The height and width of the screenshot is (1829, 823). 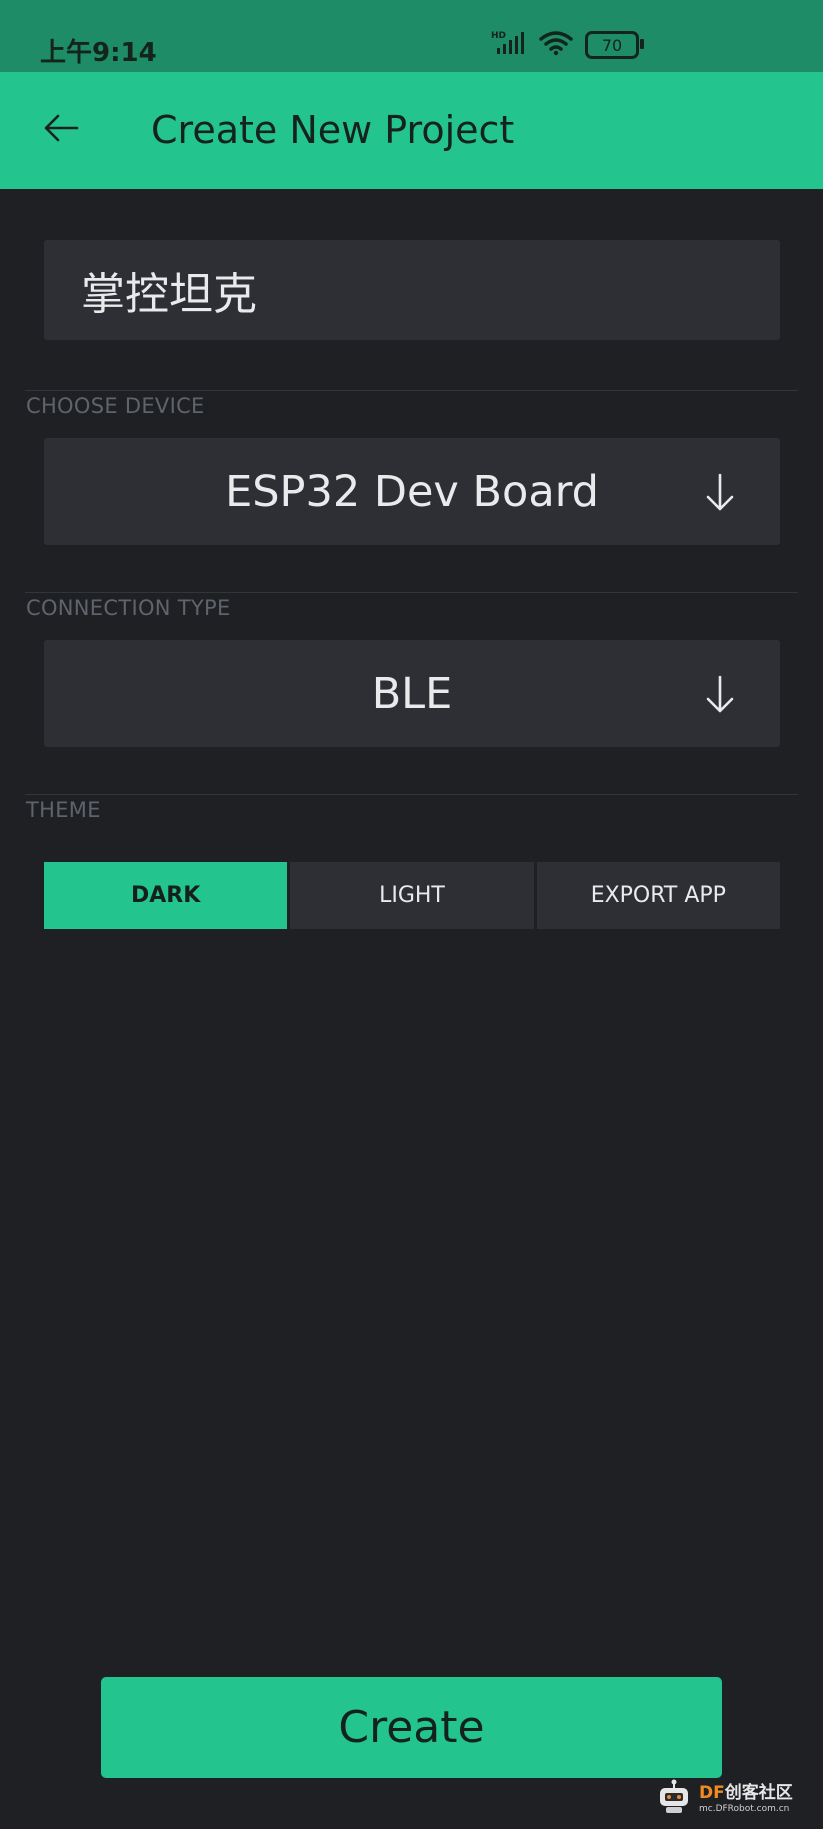 What do you see at coordinates (166, 895) in the screenshot?
I see `theme-dark-button: DARK` at bounding box center [166, 895].